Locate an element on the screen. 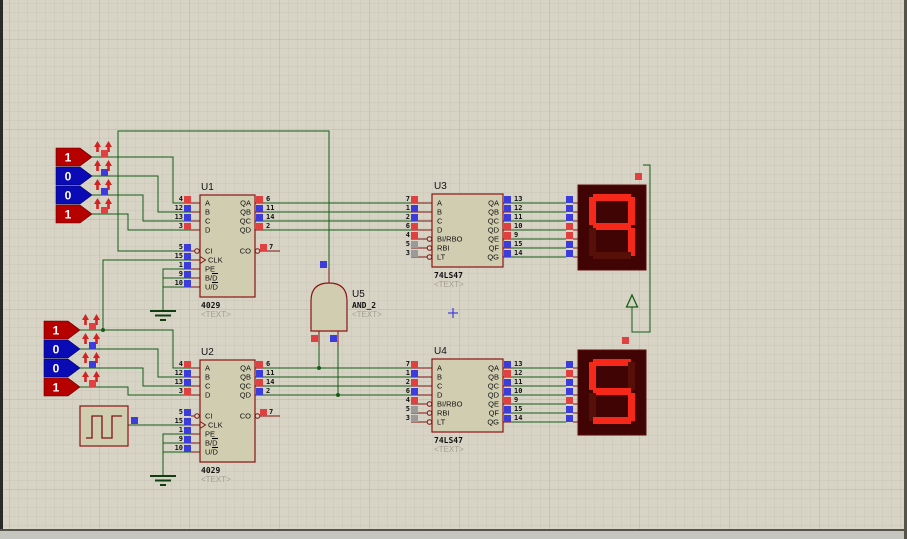 The height and width of the screenshot is (539, 907). svg-text: CLK is located at coordinates (215, 425).